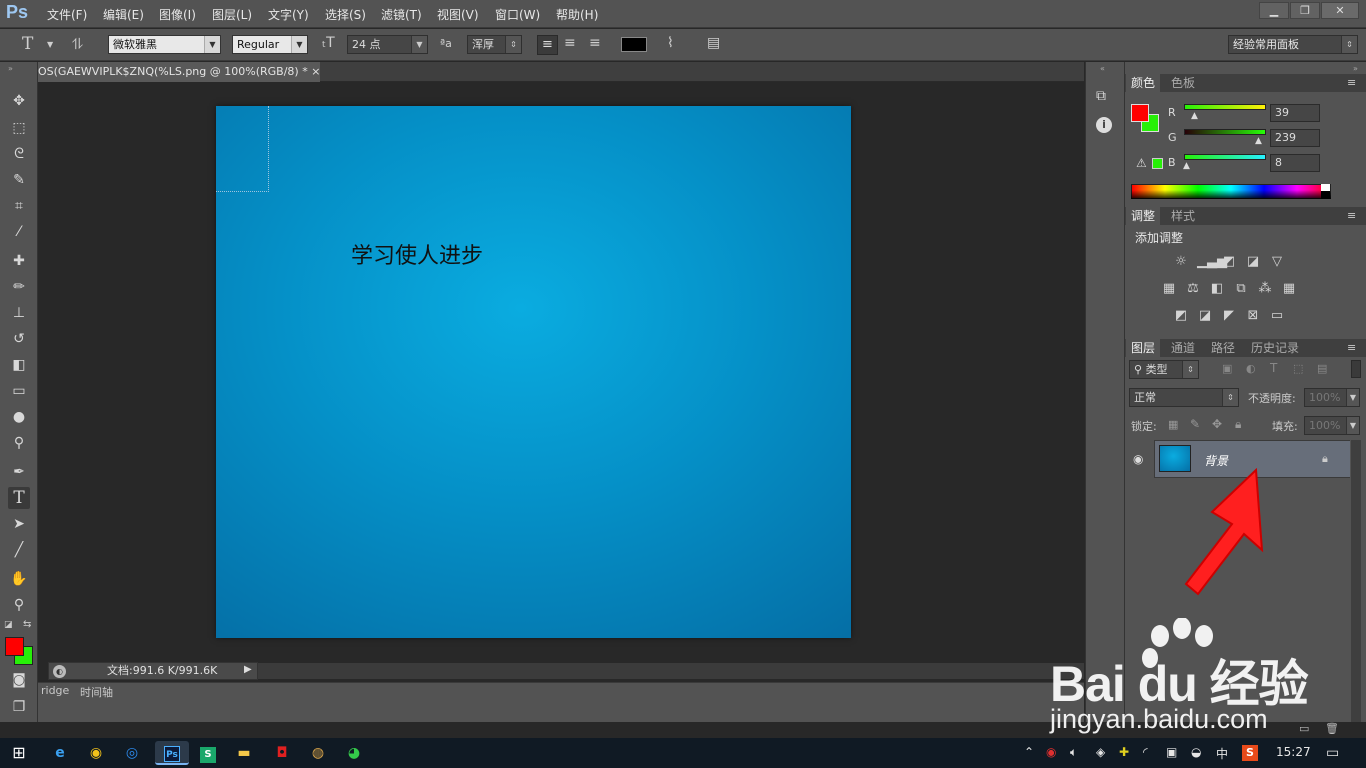 This screenshot has height=768, width=1366. I want to click on chevron-down-icon: ▼, so click(50, 44).